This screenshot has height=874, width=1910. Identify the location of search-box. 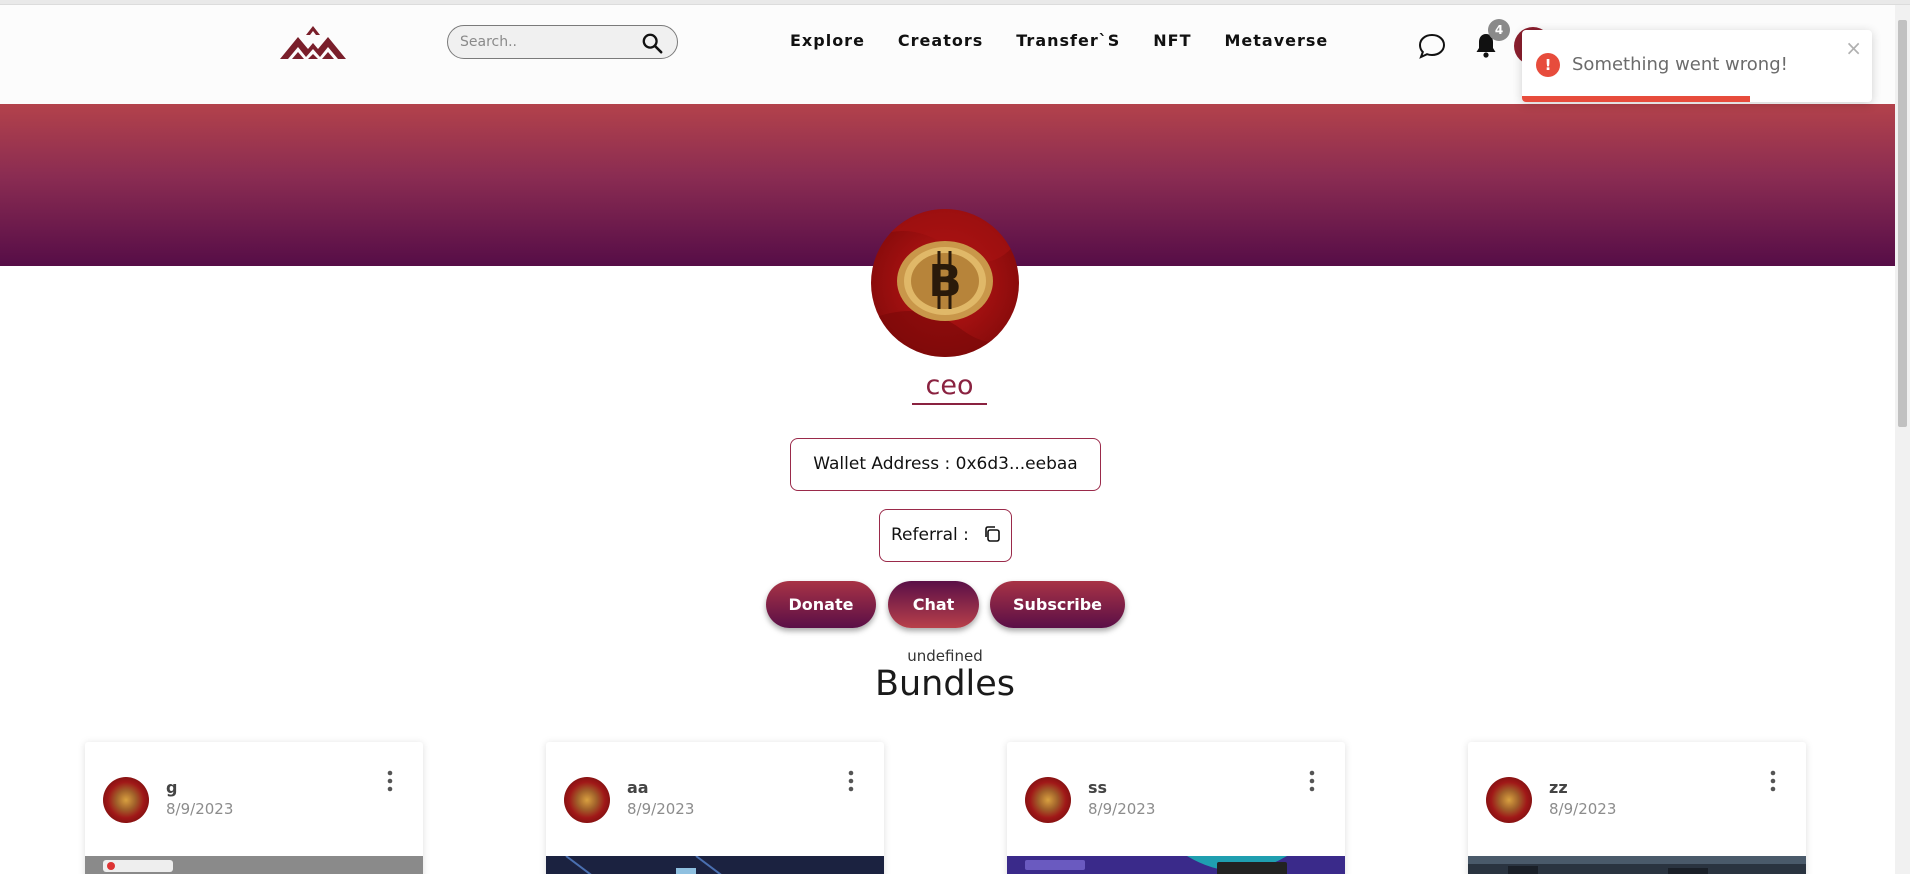
(562, 42).